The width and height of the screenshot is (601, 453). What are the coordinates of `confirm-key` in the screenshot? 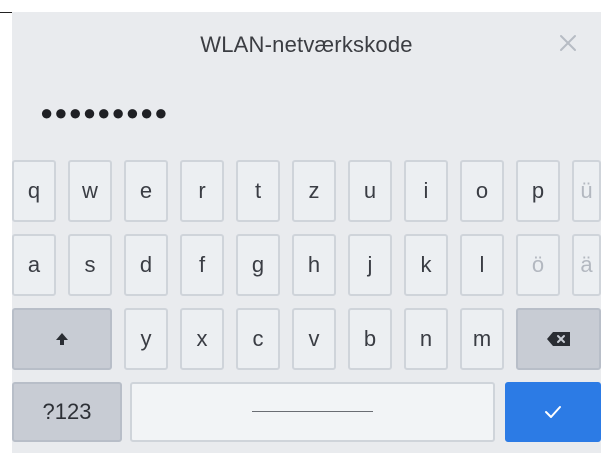 It's located at (553, 412).